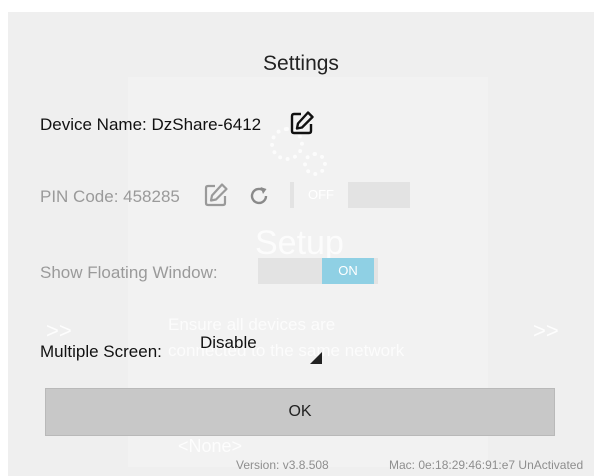 This screenshot has width=600, height=476. What do you see at coordinates (261, 348) in the screenshot?
I see `multiple-screen-select: Disable` at bounding box center [261, 348].